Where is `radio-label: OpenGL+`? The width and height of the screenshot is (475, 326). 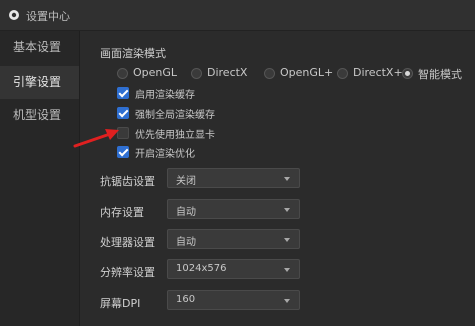 radio-label: OpenGL+ is located at coordinates (307, 72).